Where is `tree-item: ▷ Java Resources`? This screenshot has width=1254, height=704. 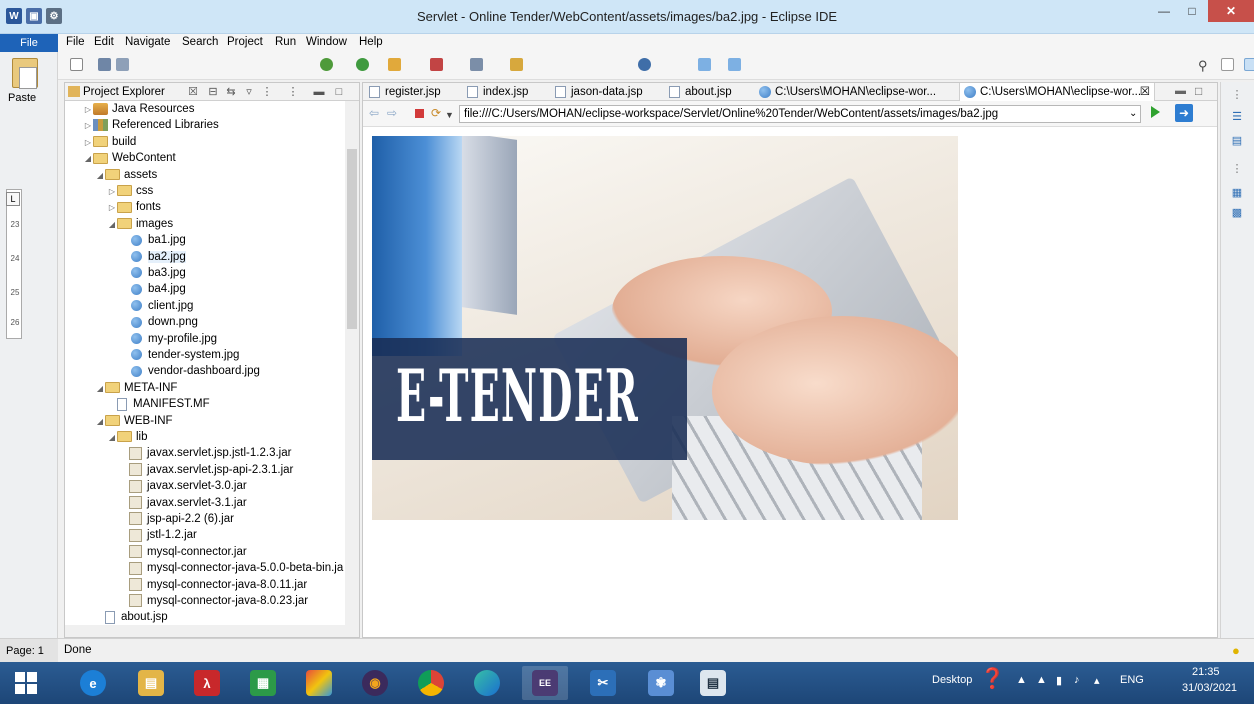 tree-item: ▷ Java Resources is located at coordinates (138, 109).